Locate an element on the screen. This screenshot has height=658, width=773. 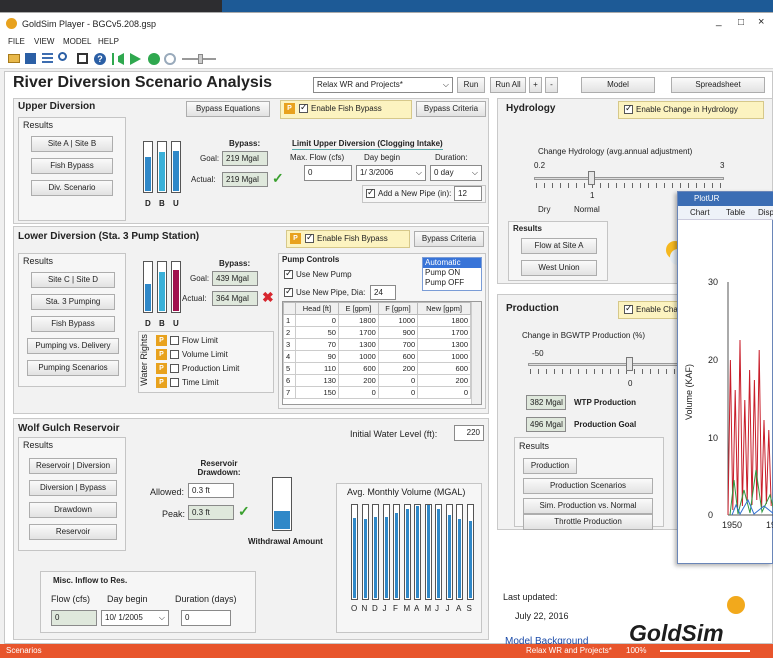
bypass-equations-button: Bypass Equations is located at coordinates (228, 109).